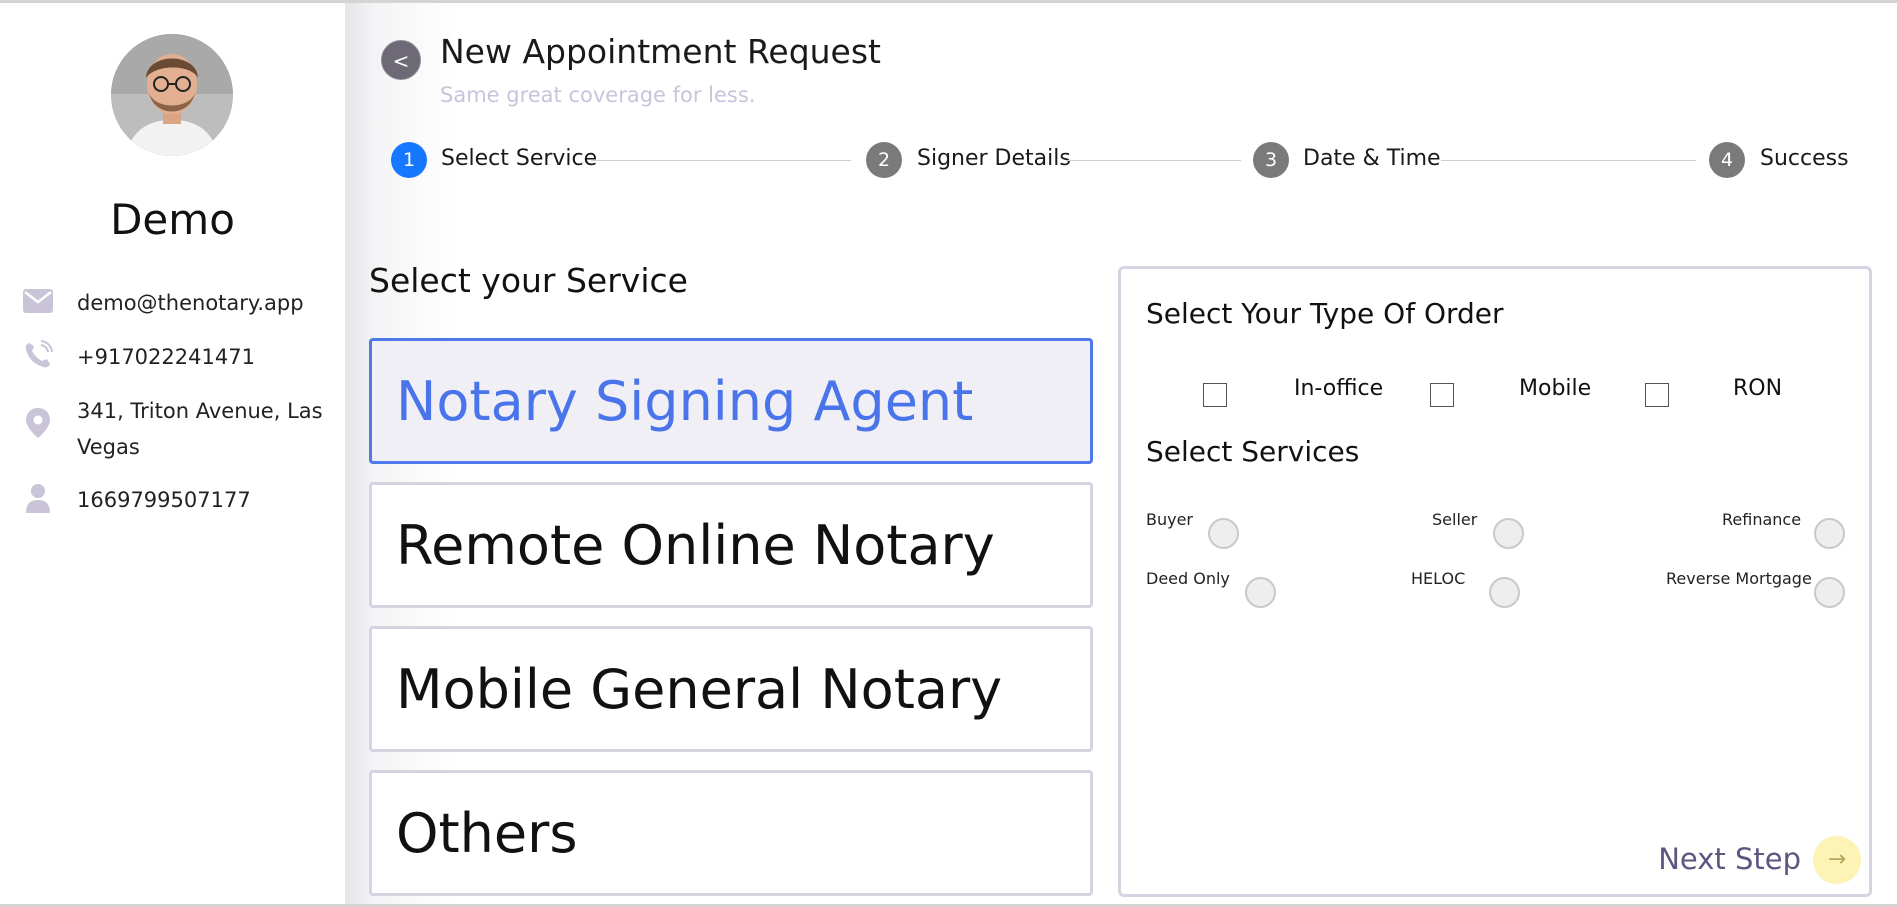 The image size is (1897, 907). Describe the element at coordinates (1508, 533) in the screenshot. I see `seller-radio` at that location.